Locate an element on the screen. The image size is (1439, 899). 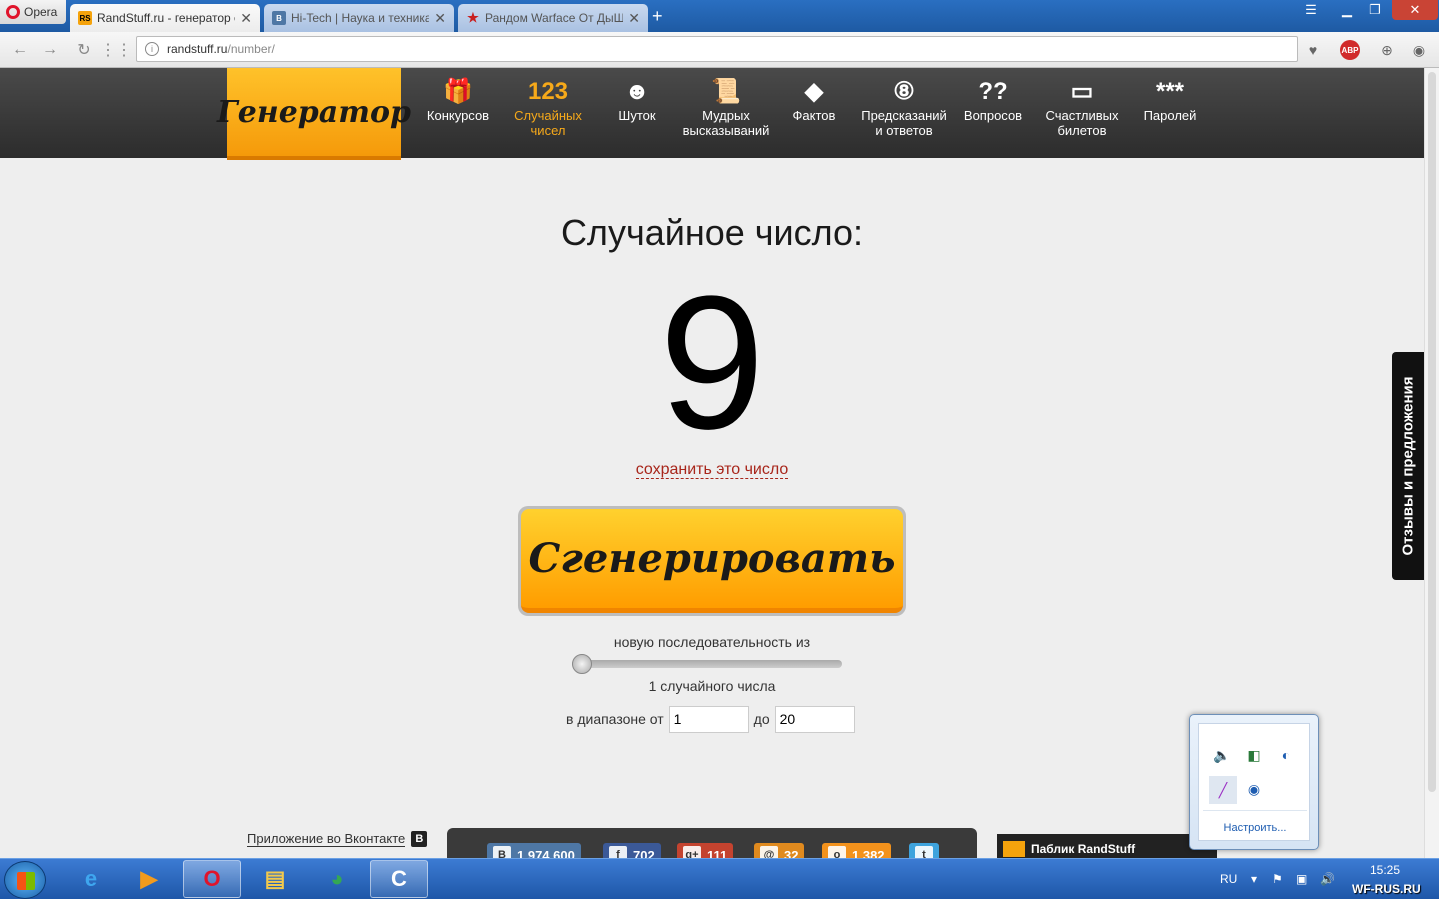
nav-tickets: ▭ Счастливых билетов is located at coordinates (1082, 107).